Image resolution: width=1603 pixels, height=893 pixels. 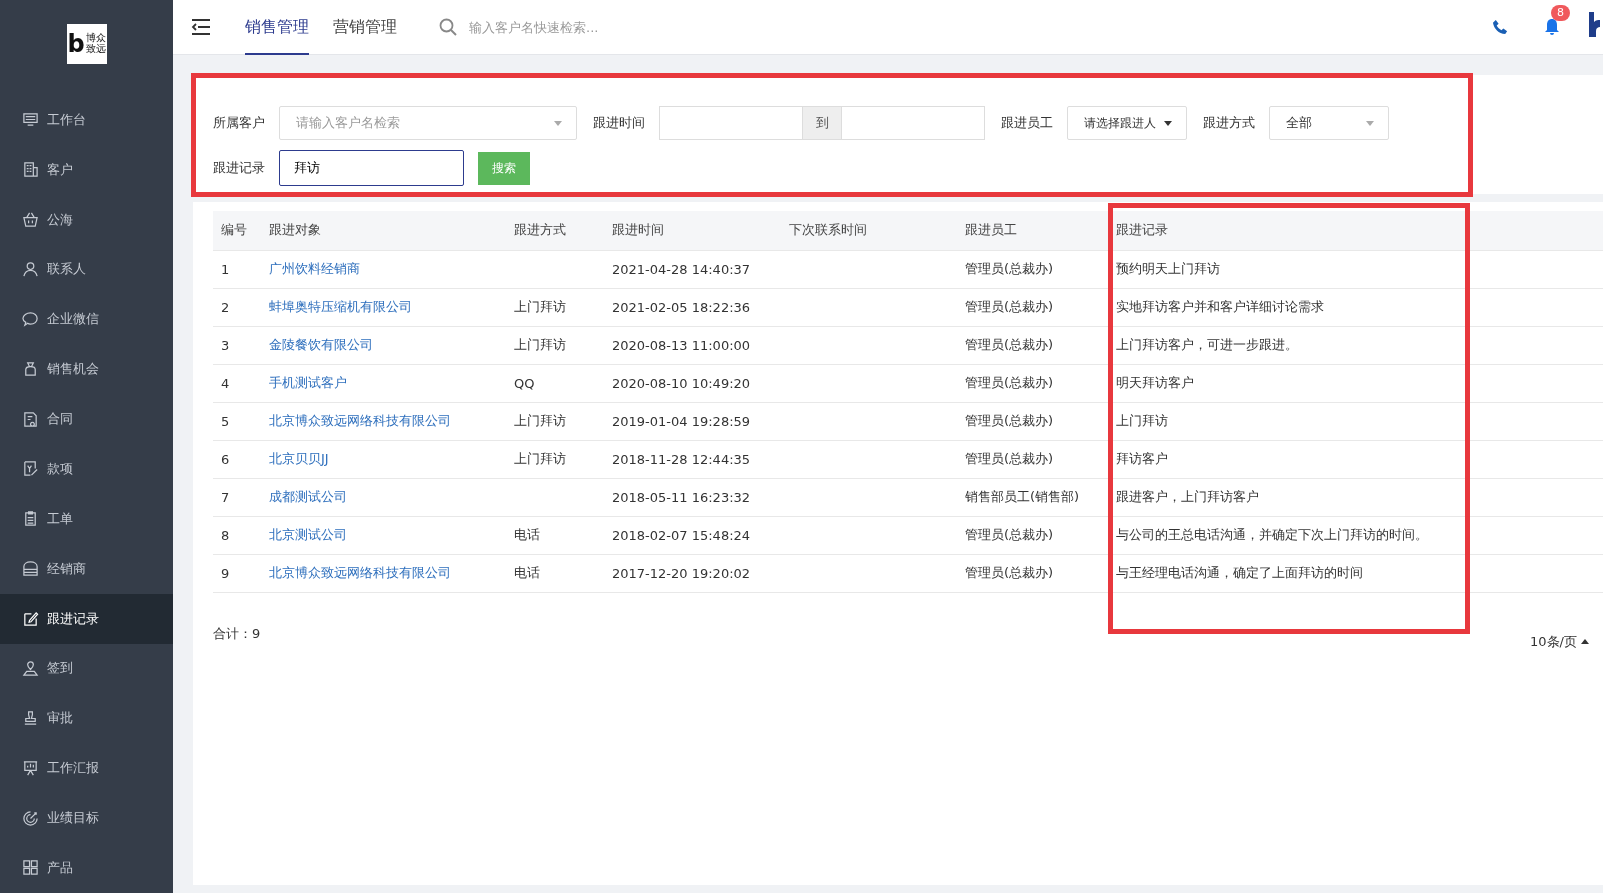 What do you see at coordinates (30, 619) in the screenshot?
I see `edit-icon` at bounding box center [30, 619].